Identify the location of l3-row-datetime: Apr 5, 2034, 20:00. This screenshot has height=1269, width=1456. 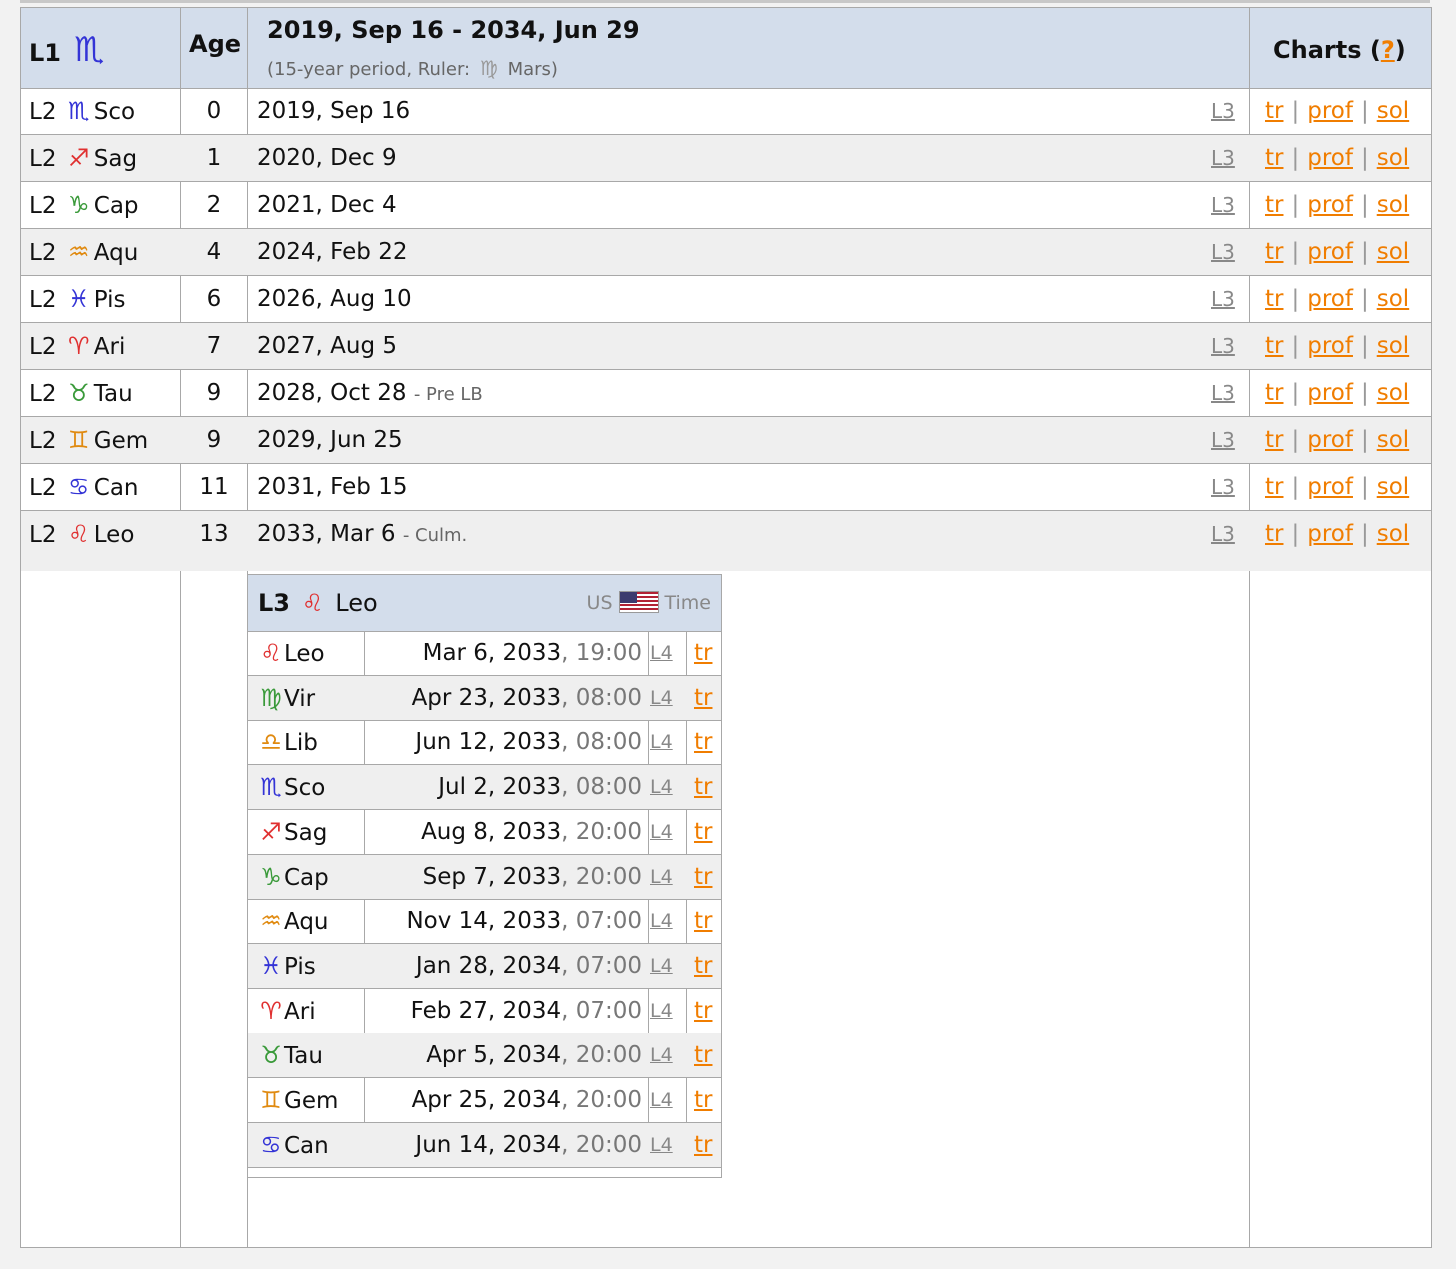
(504, 1055).